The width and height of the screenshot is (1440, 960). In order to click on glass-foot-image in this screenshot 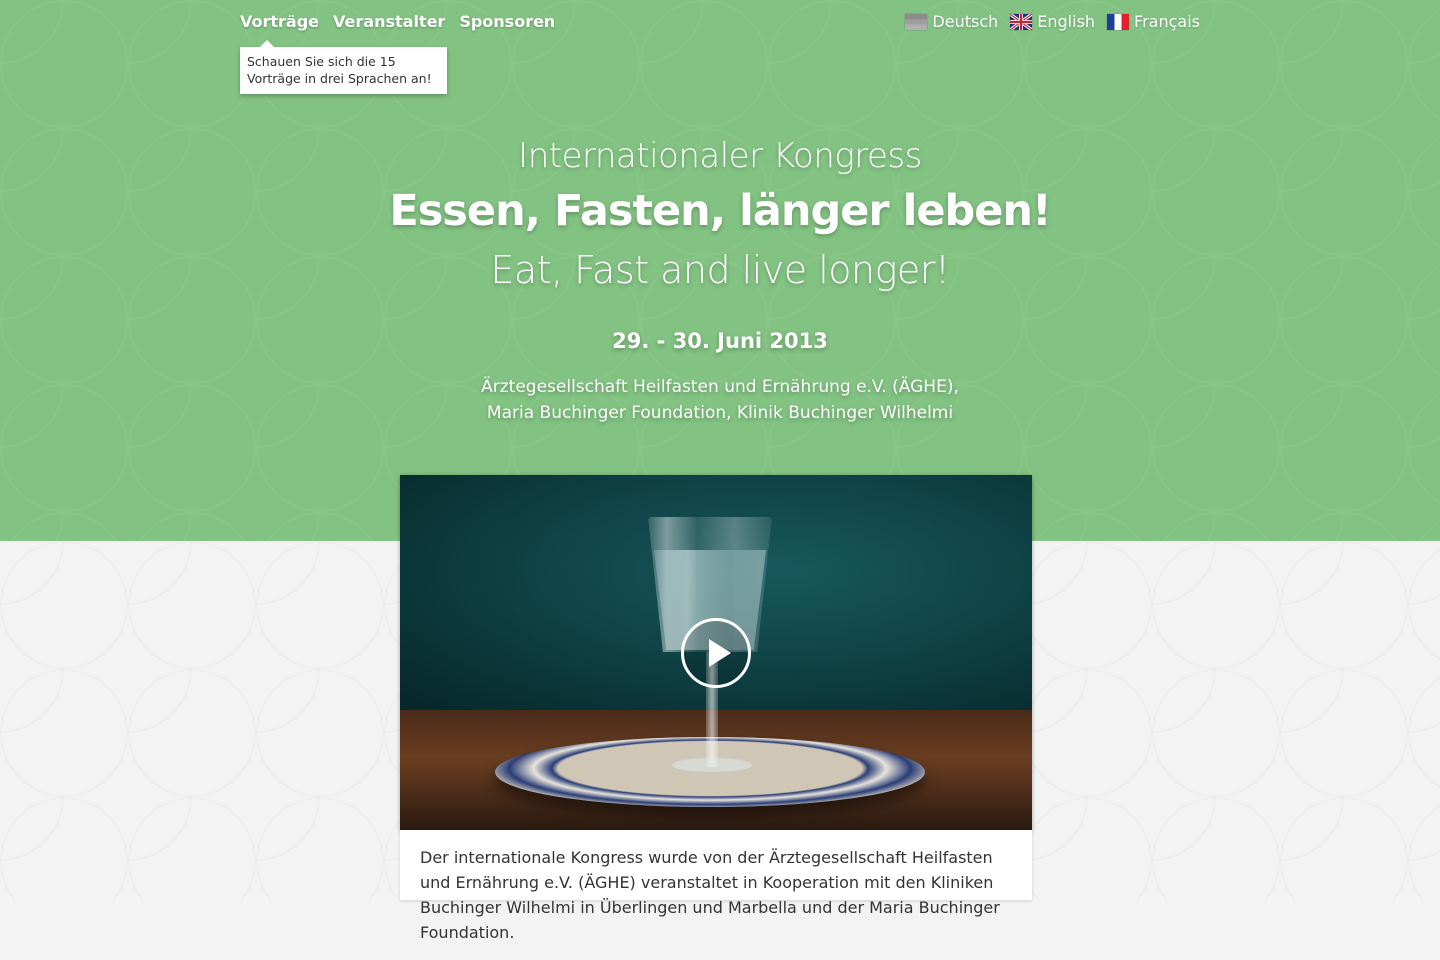, I will do `click(712, 765)`.